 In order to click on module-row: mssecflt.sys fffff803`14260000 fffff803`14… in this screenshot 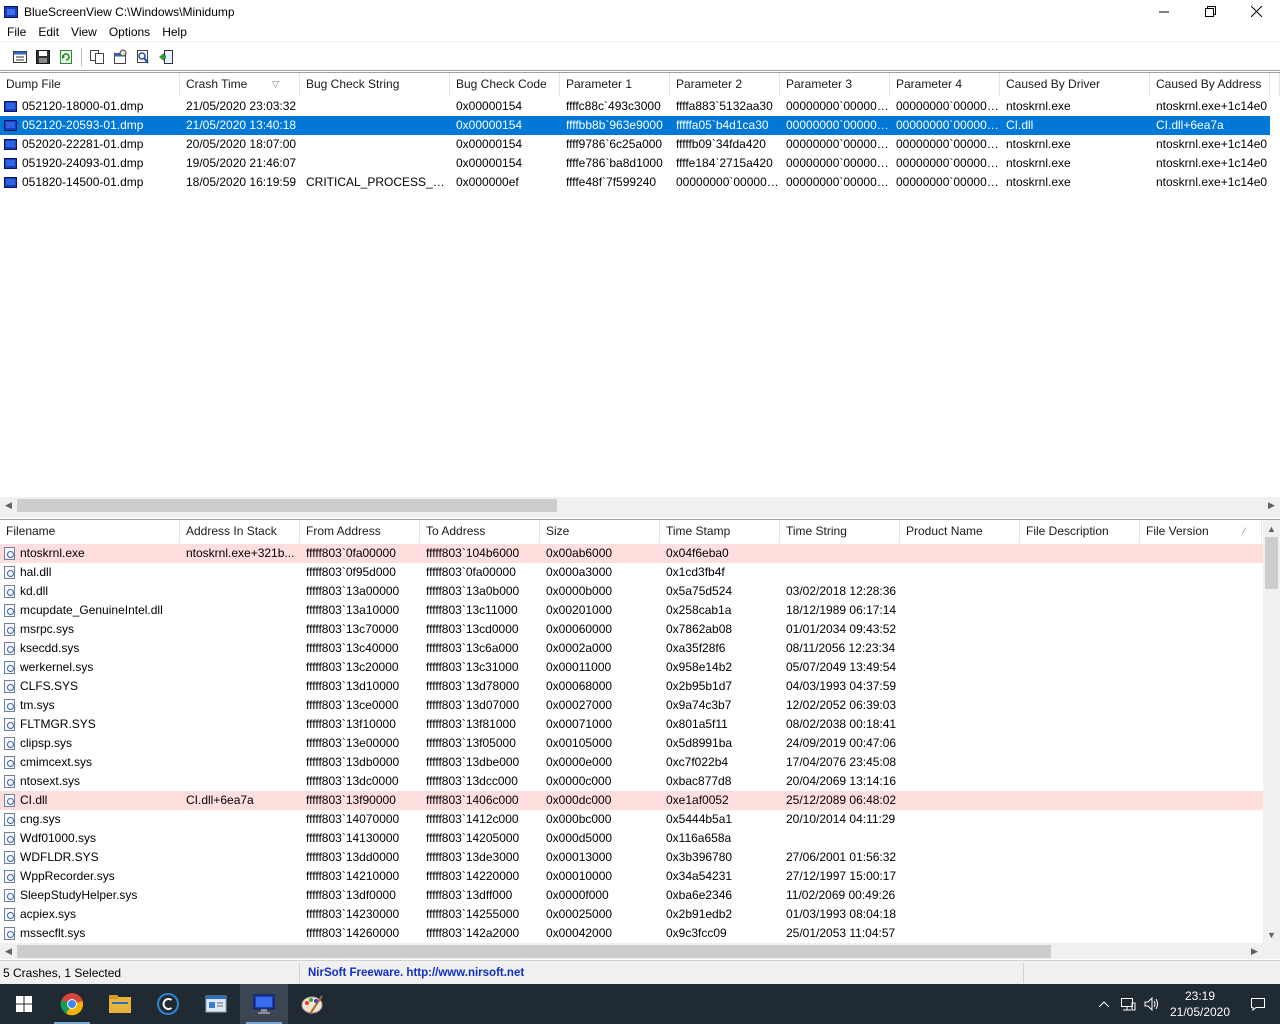, I will do `click(631, 933)`.